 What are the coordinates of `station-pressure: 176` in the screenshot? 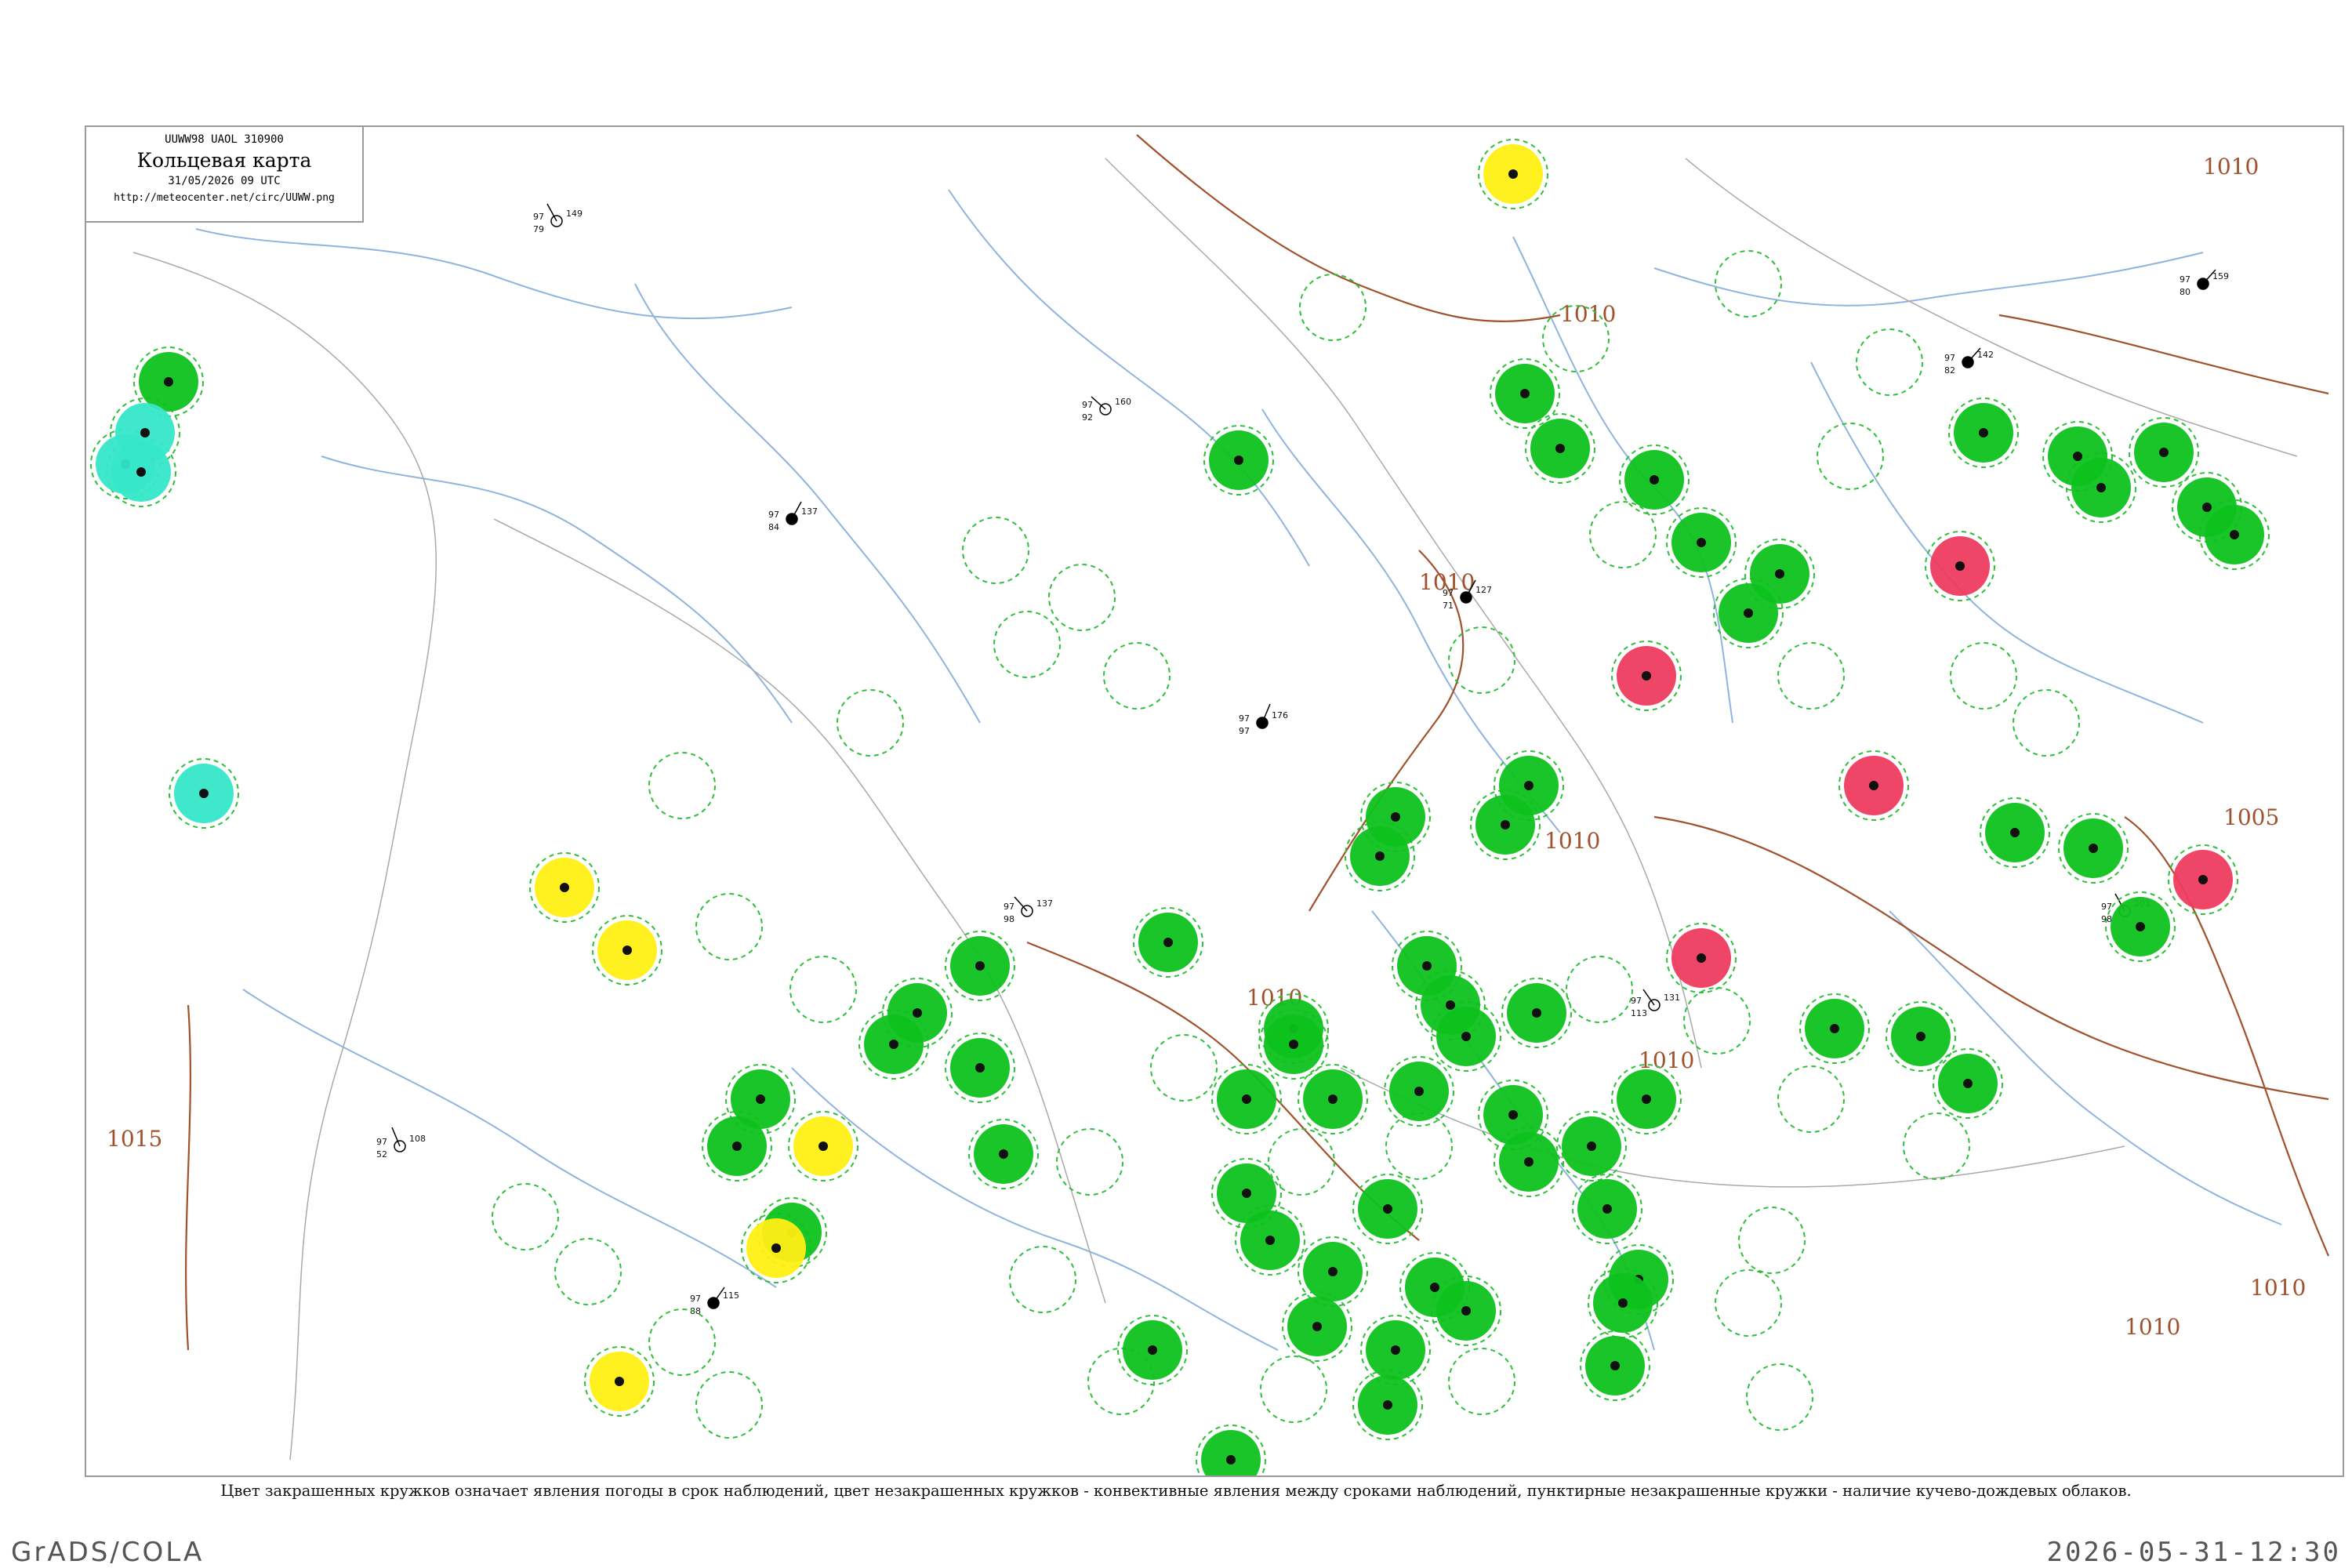 It's located at (1280, 715).